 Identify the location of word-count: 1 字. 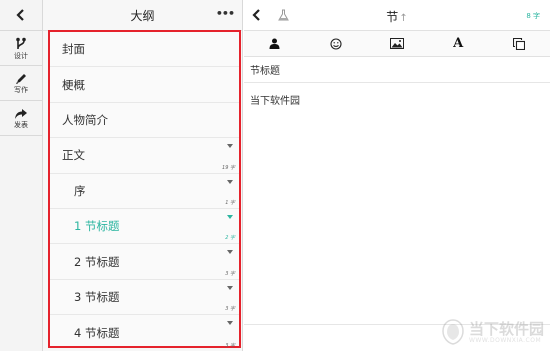
(230, 202).